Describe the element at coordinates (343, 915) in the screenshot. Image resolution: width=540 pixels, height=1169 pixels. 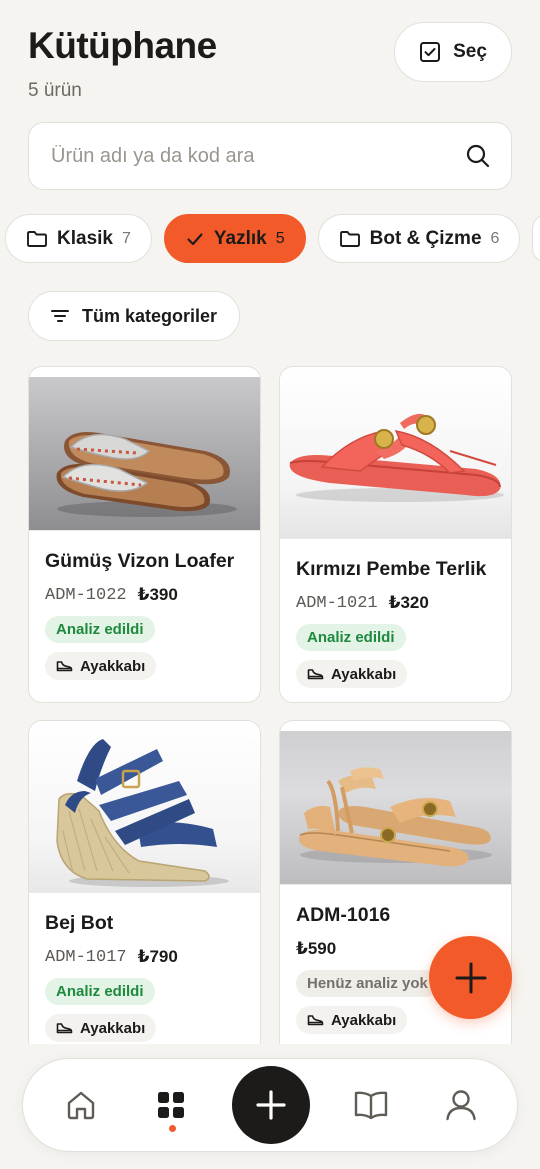
I see `product-name: ADM-1016` at that location.